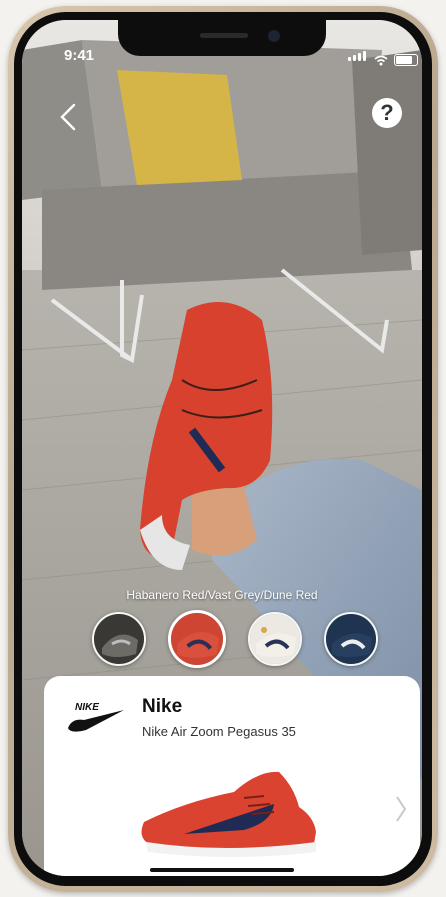  What do you see at coordinates (119, 639) in the screenshot?
I see `swatch-black-grey` at bounding box center [119, 639].